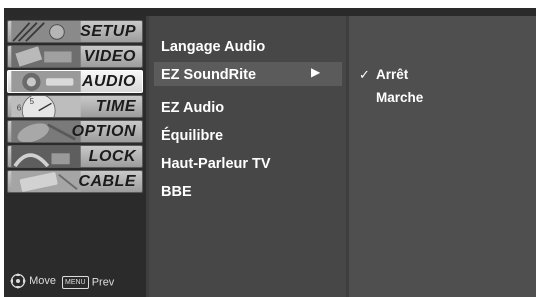 Image resolution: width=536 pixels, height=297 pixels. Describe the element at coordinates (103, 282) in the screenshot. I see `prev-hint-label: Prev` at that location.